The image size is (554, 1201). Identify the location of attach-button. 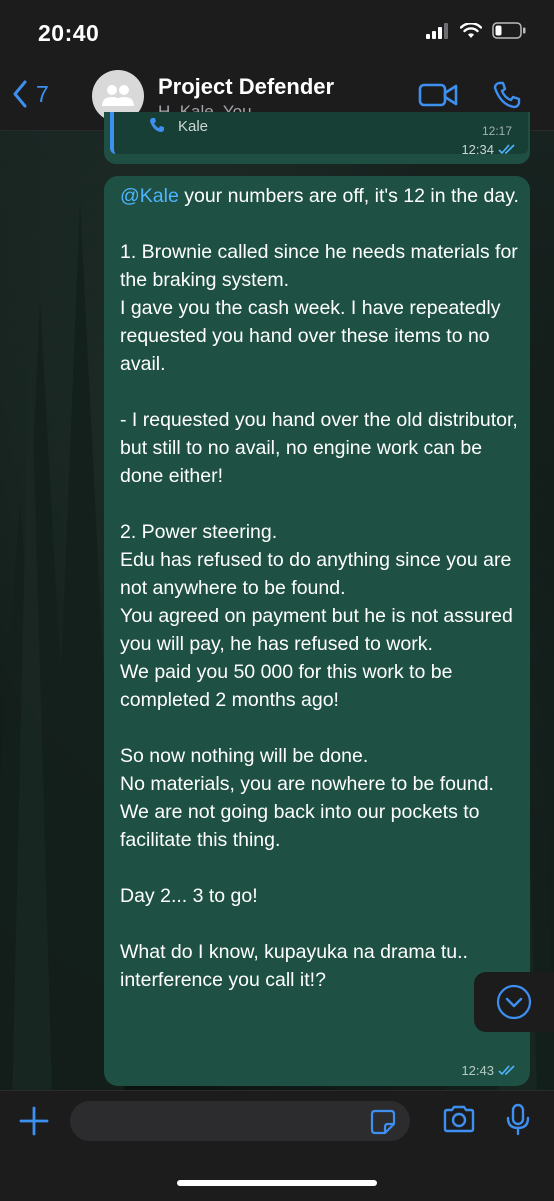
(34, 1123).